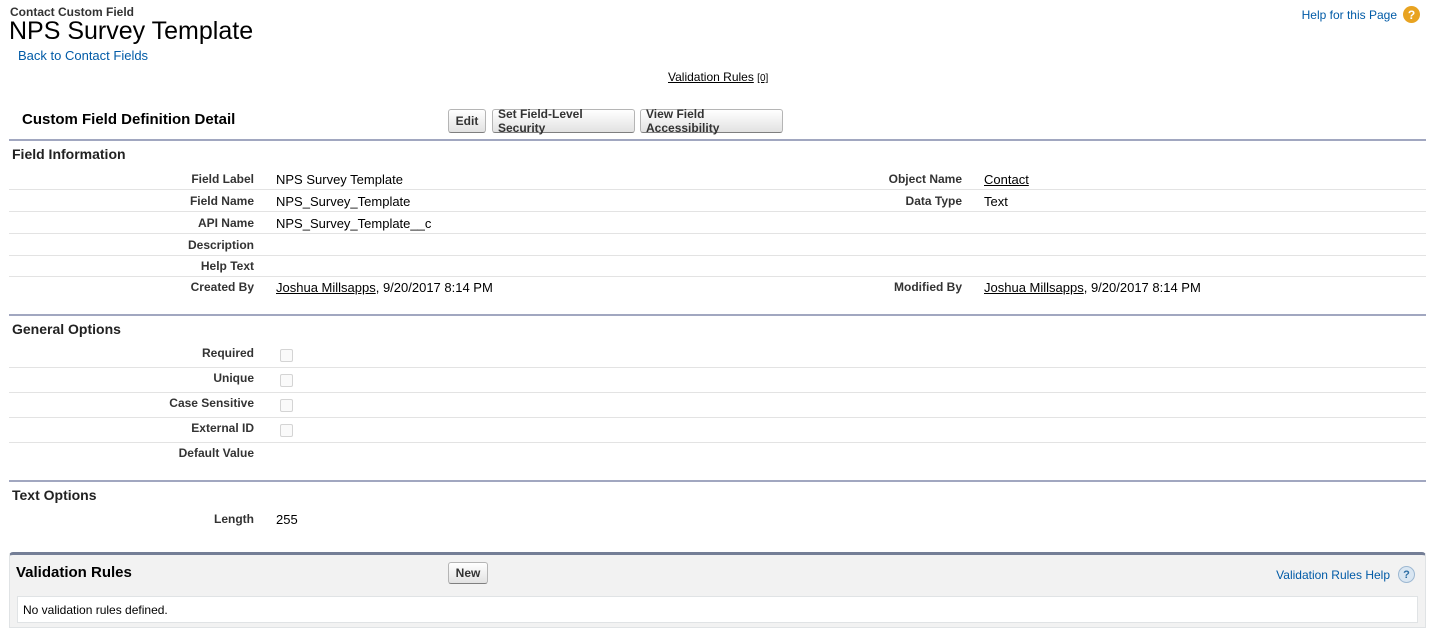 The width and height of the screenshot is (1432, 635). I want to click on help-for-this-page: Help for this Page ?, so click(1361, 14).